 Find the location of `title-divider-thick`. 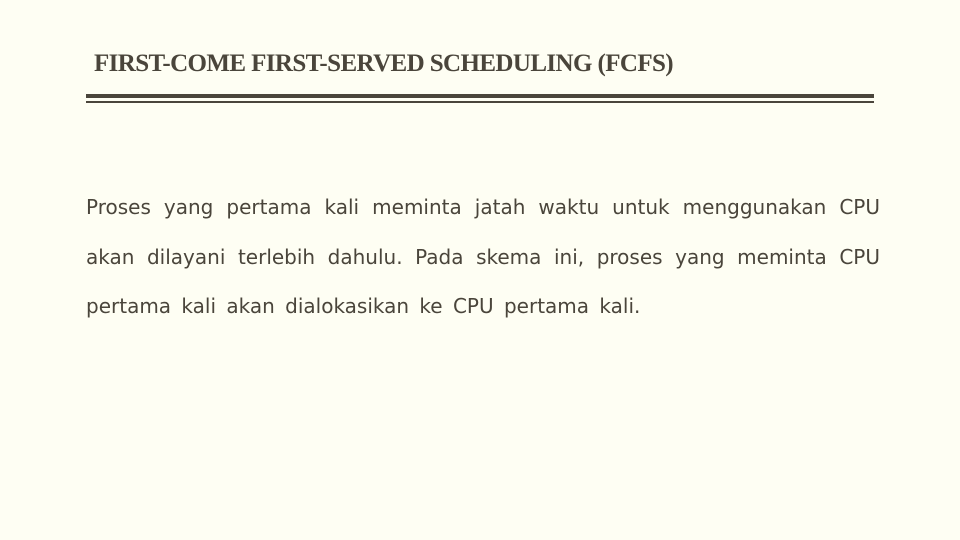

title-divider-thick is located at coordinates (480, 96).